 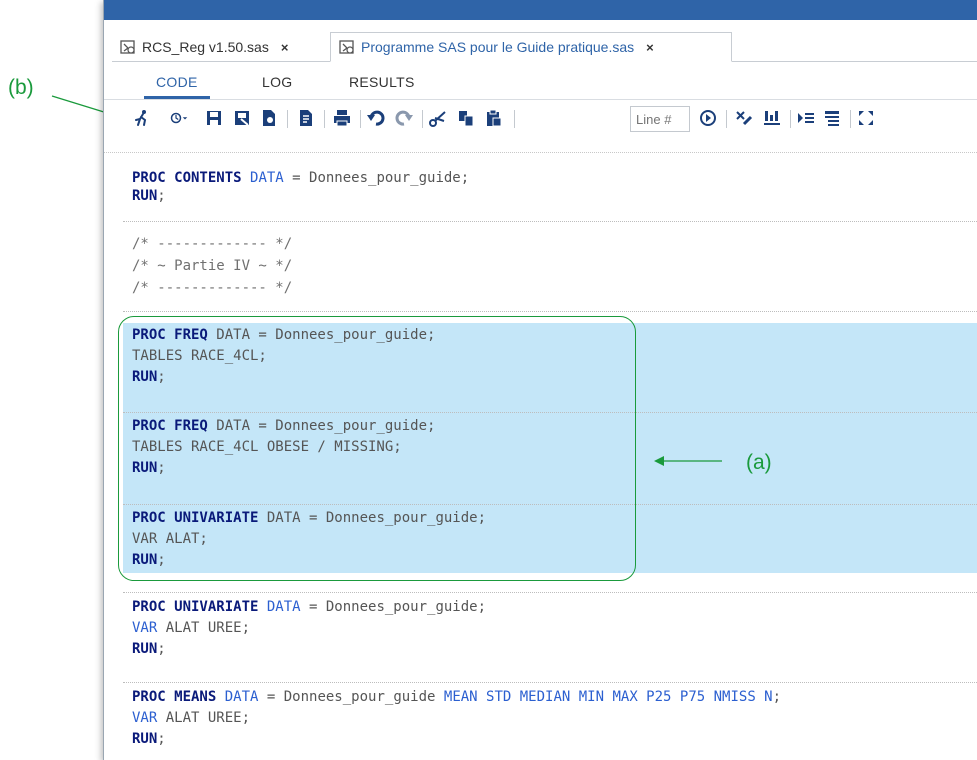 I want to click on line-number-input, so click(x=660, y=119).